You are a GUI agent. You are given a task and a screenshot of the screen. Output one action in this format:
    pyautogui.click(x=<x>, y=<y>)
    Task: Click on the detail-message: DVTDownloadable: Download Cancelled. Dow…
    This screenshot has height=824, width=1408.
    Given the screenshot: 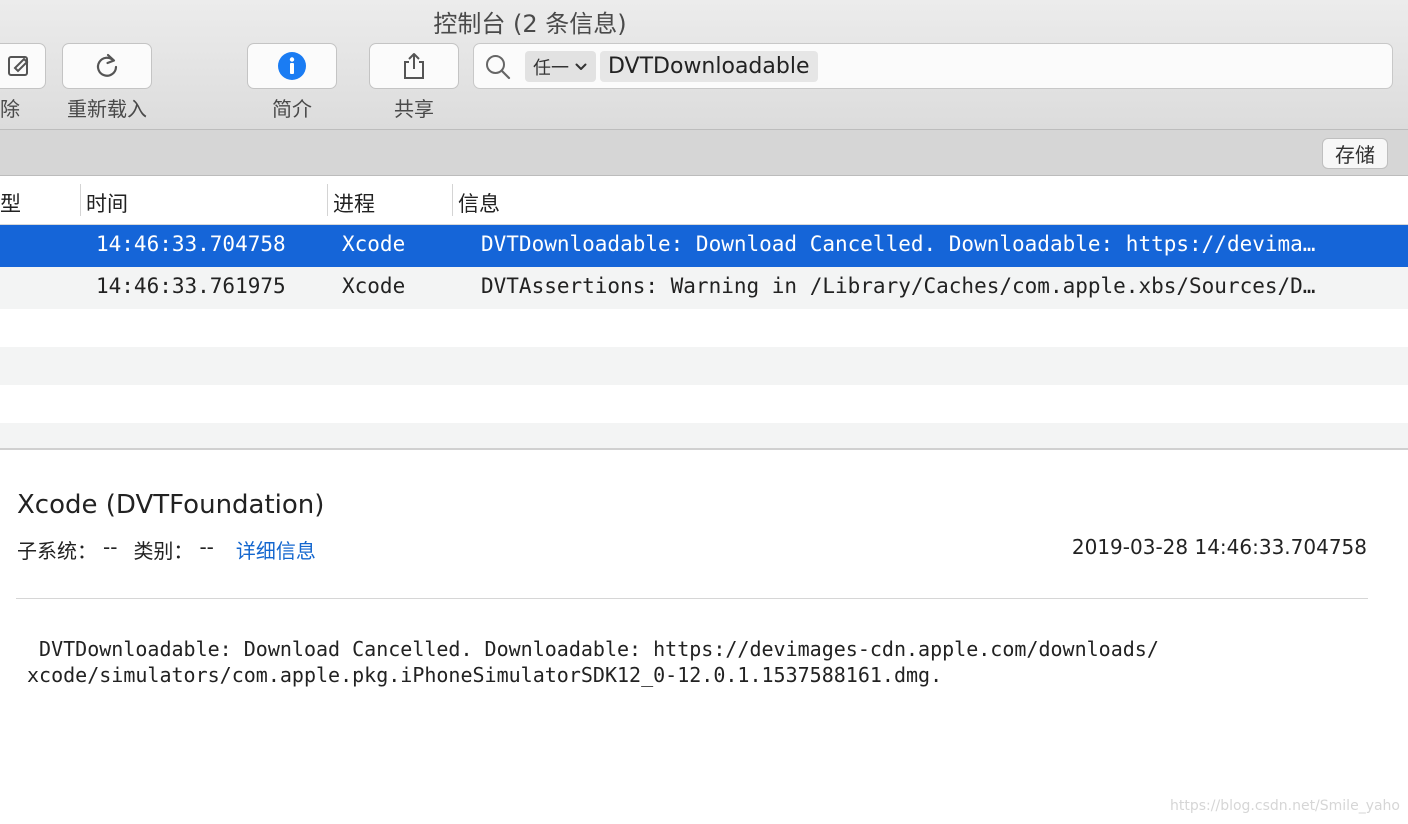 What is the action you would take?
    pyautogui.click(x=593, y=662)
    